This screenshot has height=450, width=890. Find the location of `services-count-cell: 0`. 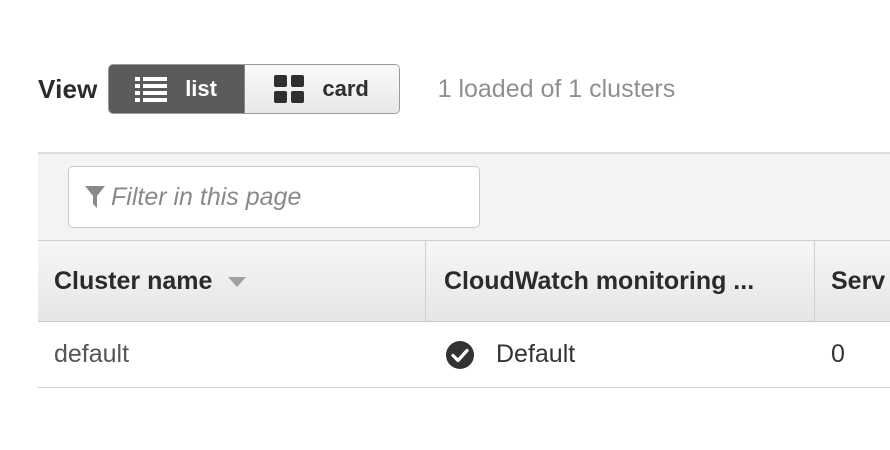

services-count-cell: 0 is located at coordinates (838, 354).